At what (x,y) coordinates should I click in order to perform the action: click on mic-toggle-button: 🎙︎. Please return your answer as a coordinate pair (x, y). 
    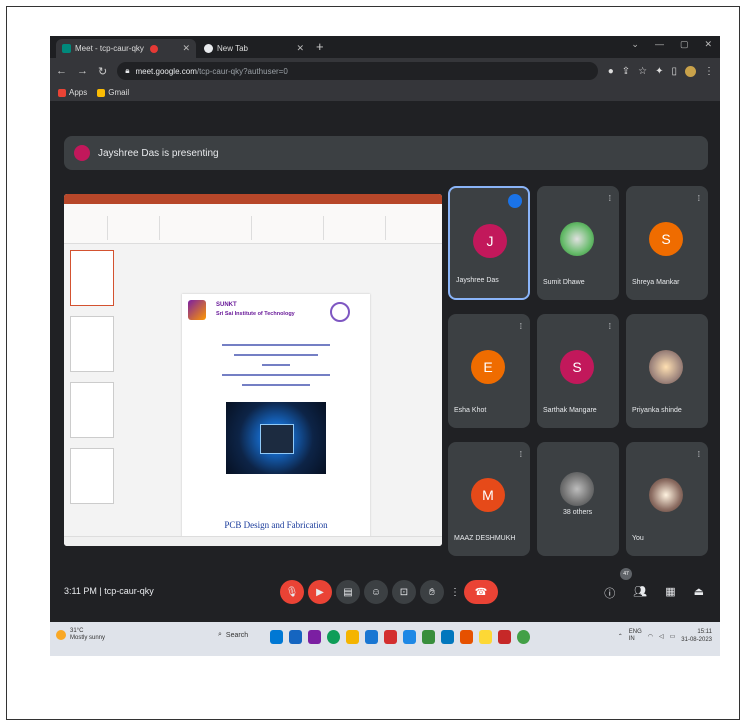
    Looking at the image, I should click on (292, 592).